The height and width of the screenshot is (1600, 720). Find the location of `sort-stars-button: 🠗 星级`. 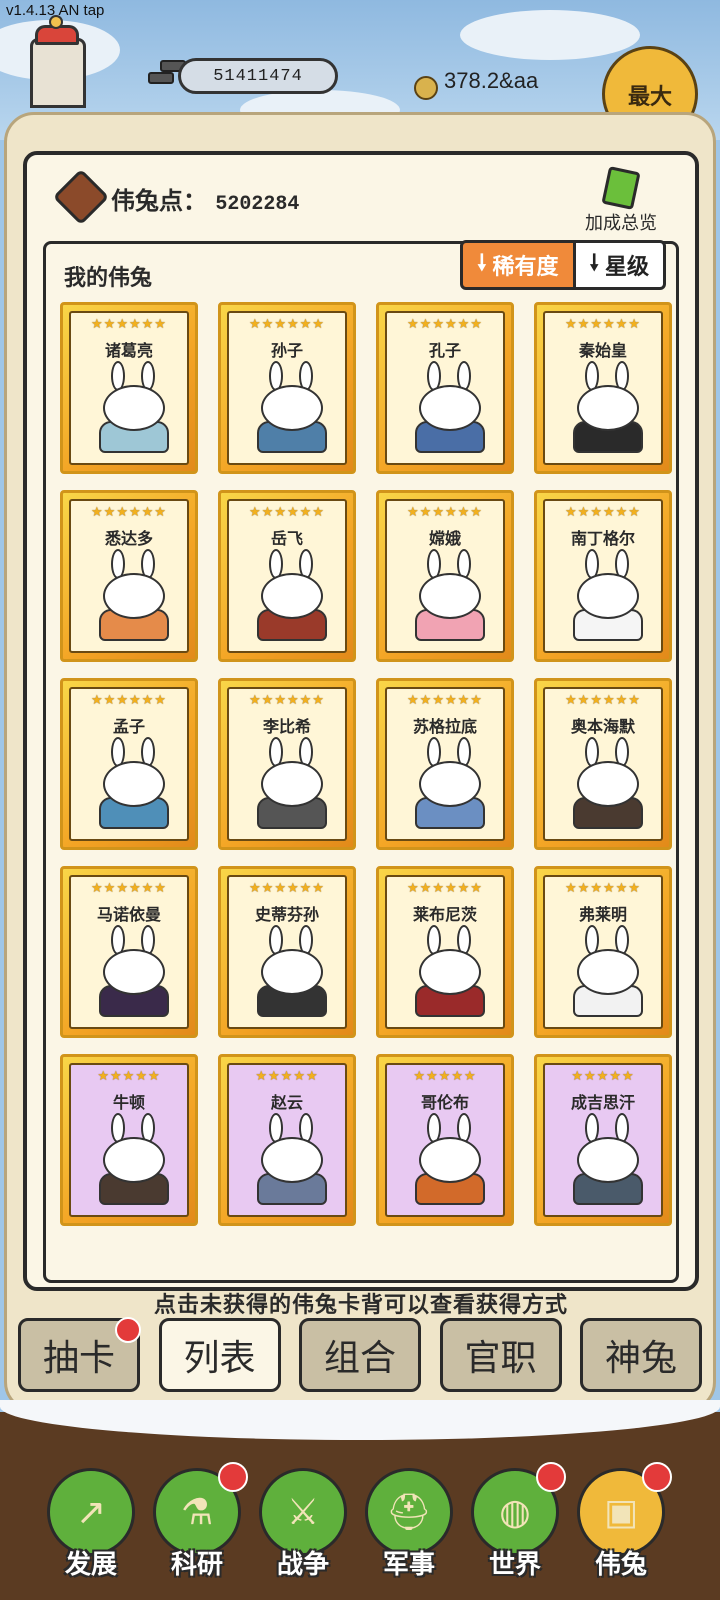

sort-stars-button: 🠗 星级 is located at coordinates (620, 265).